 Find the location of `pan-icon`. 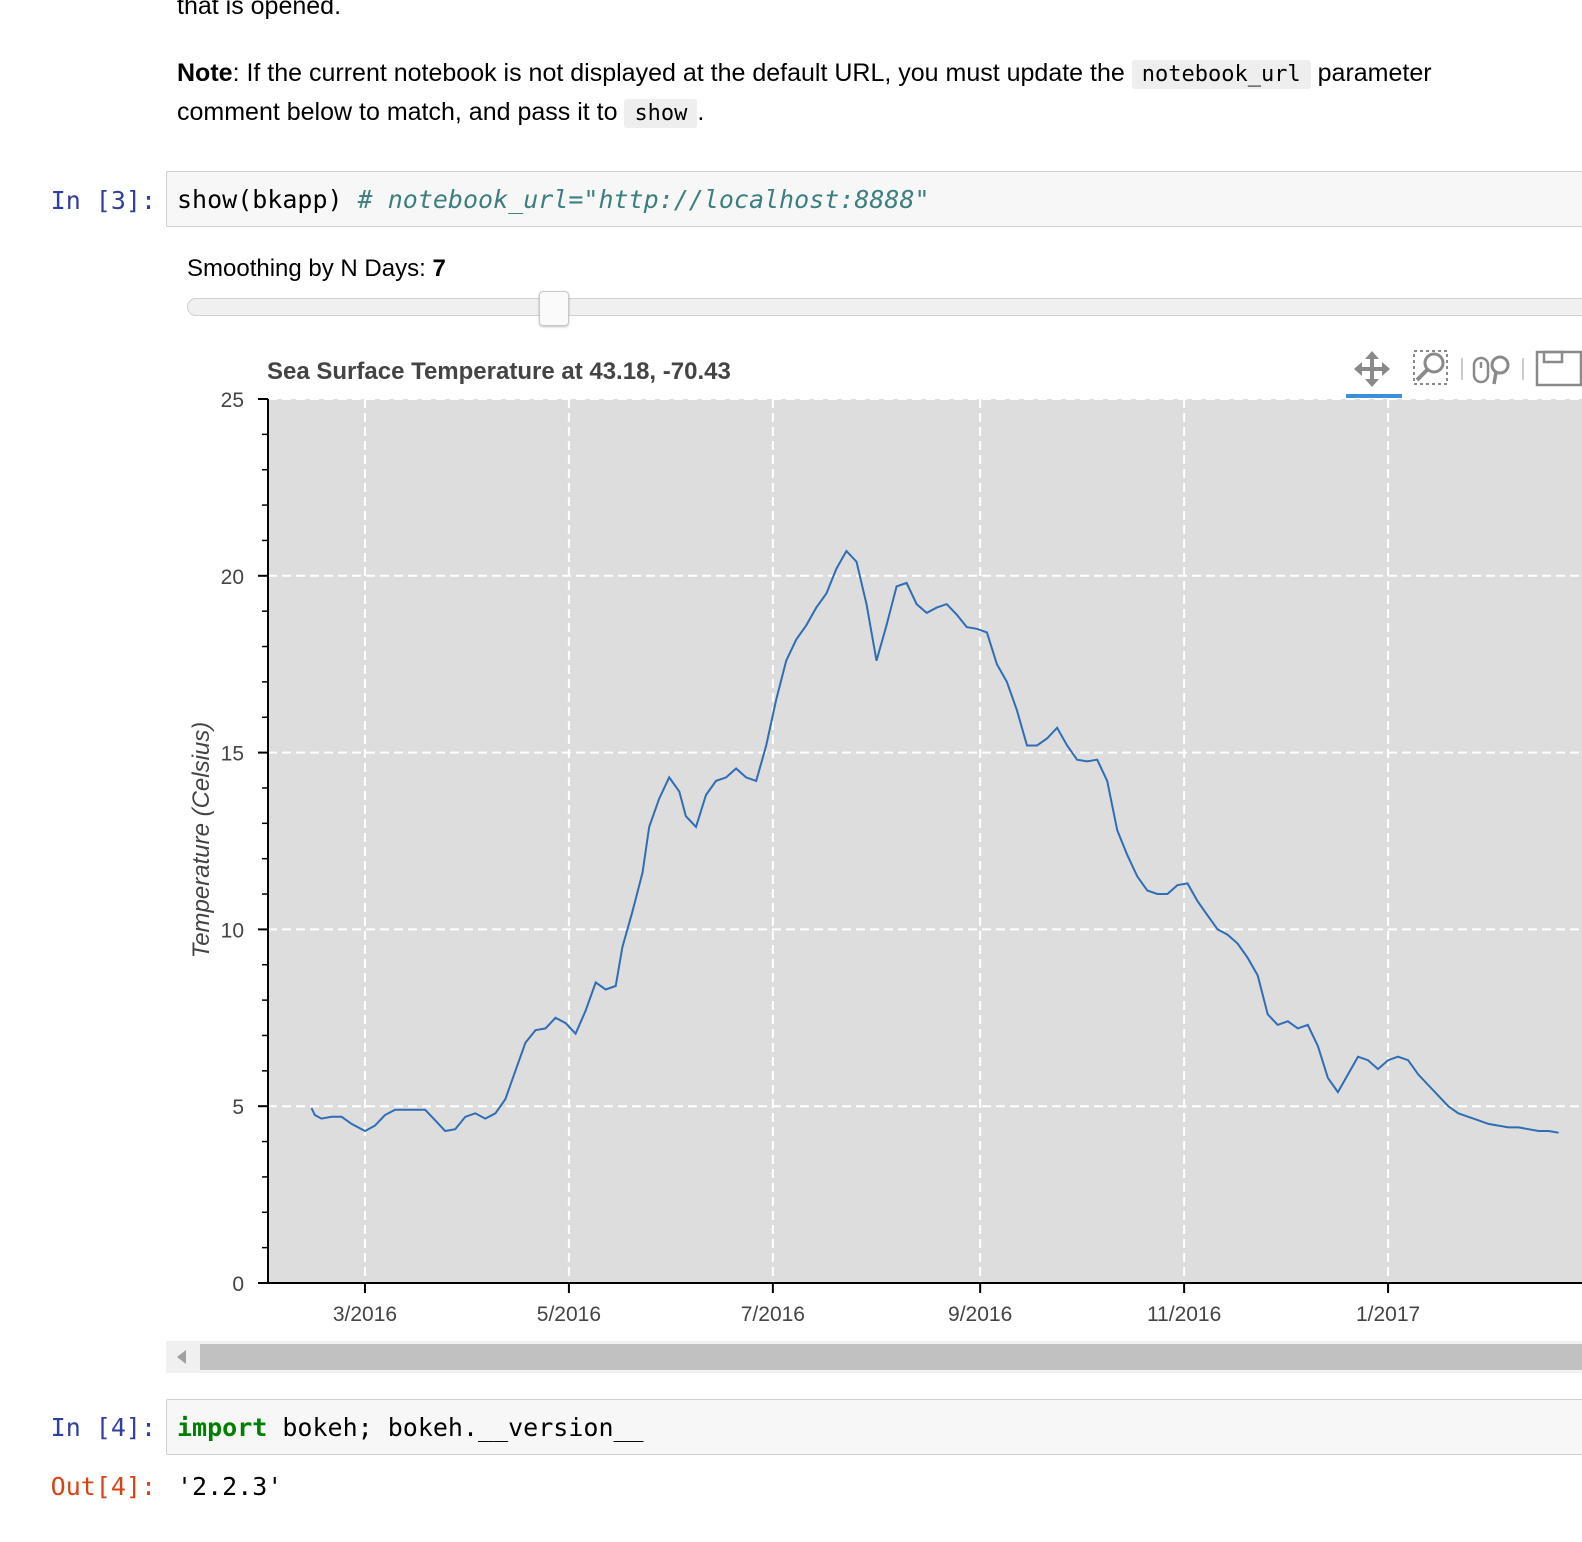

pan-icon is located at coordinates (1372, 369).